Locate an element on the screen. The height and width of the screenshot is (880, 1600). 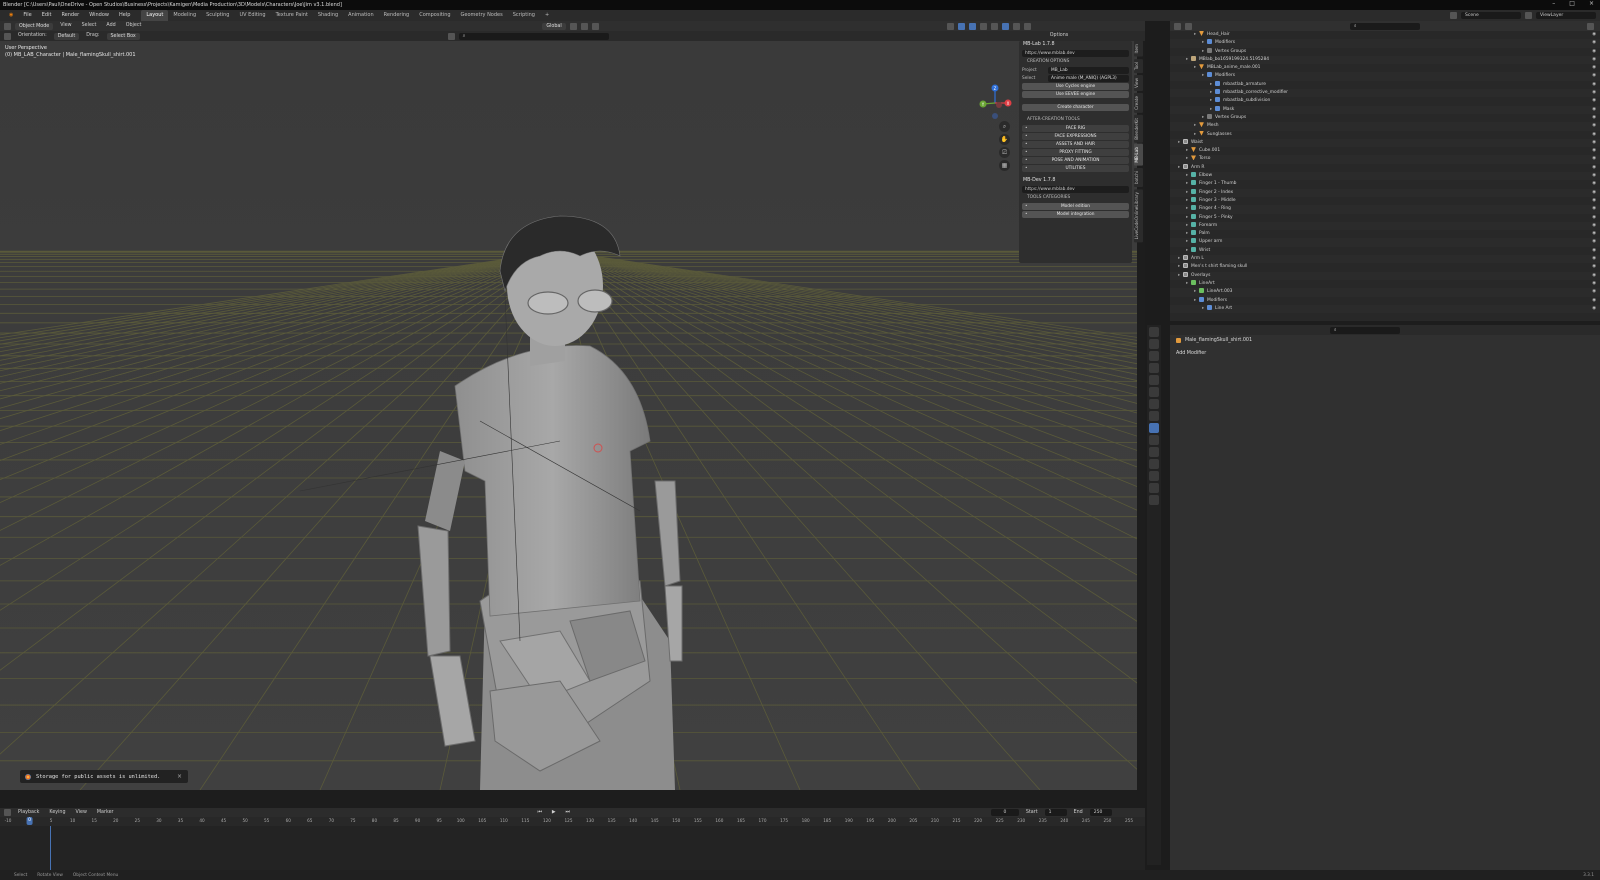
after-creation-header: AFTER-CREATION TOOLS is located at coordinates (1075, 120).